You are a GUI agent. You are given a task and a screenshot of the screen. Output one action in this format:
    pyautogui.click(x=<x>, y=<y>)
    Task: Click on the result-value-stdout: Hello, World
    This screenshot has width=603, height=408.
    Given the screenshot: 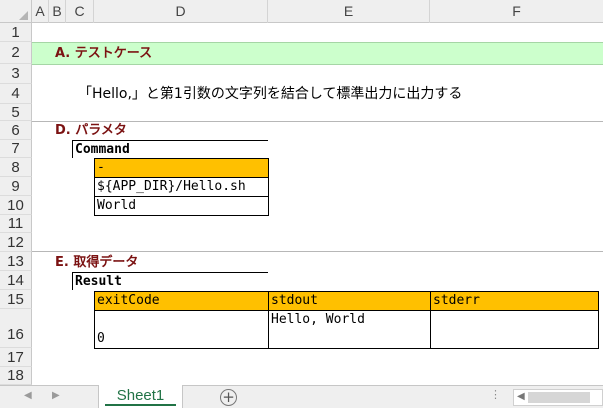 What is the action you would take?
    pyautogui.click(x=349, y=329)
    